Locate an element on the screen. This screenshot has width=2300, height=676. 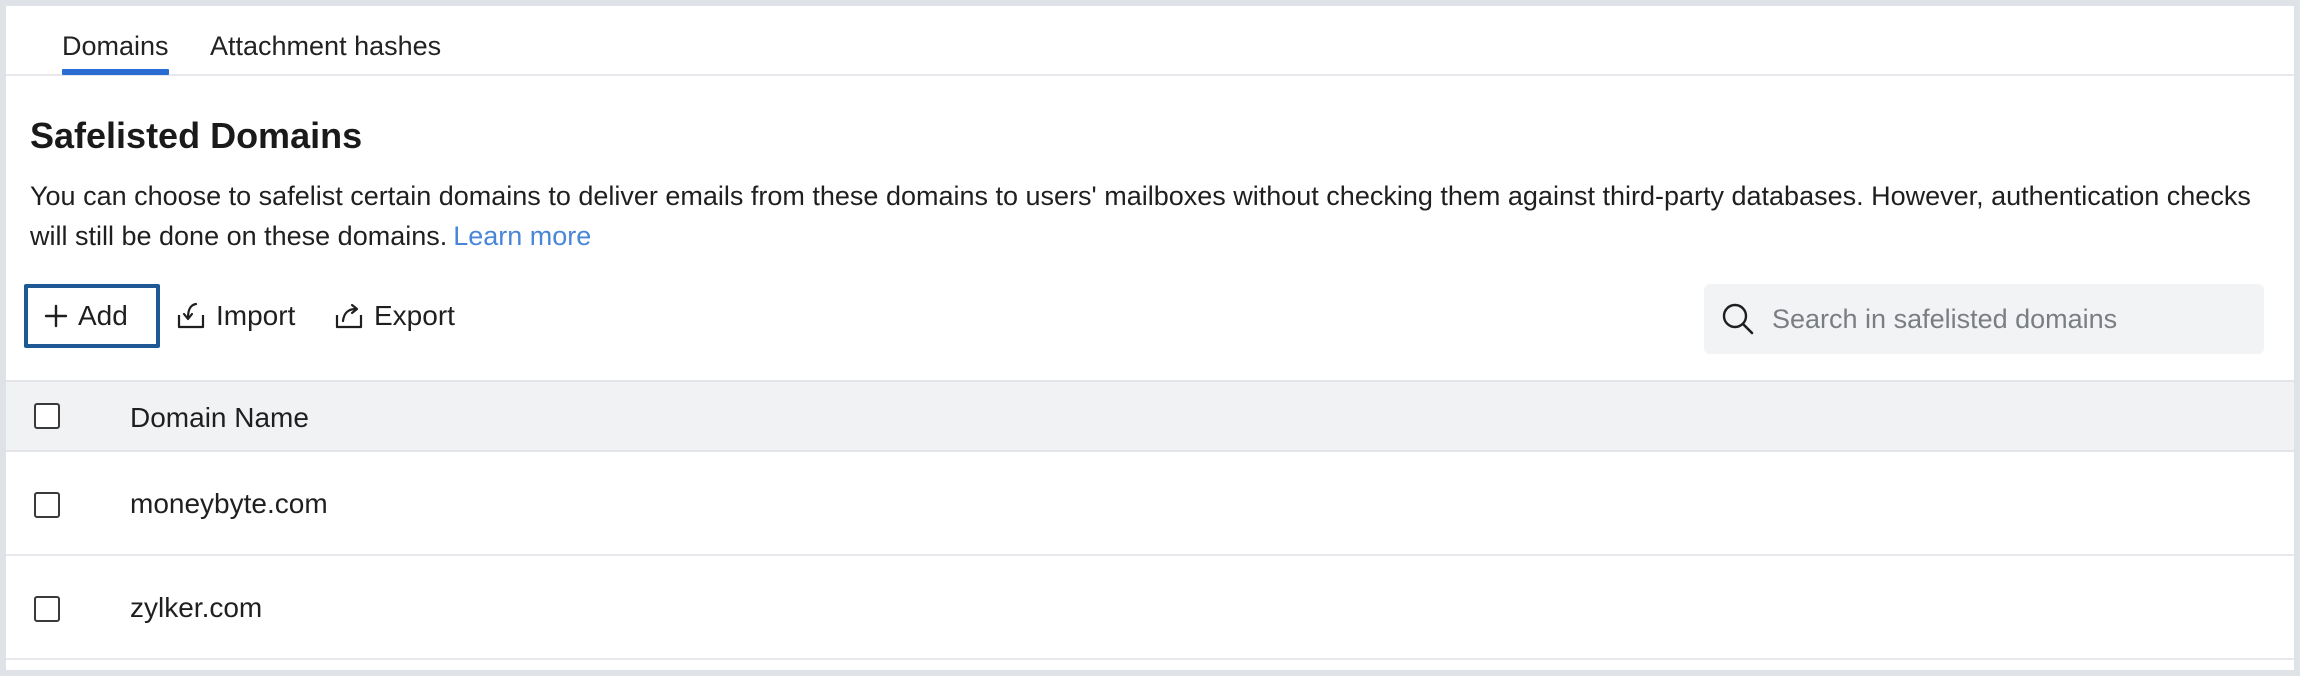
search-box is located at coordinates (1984, 319).